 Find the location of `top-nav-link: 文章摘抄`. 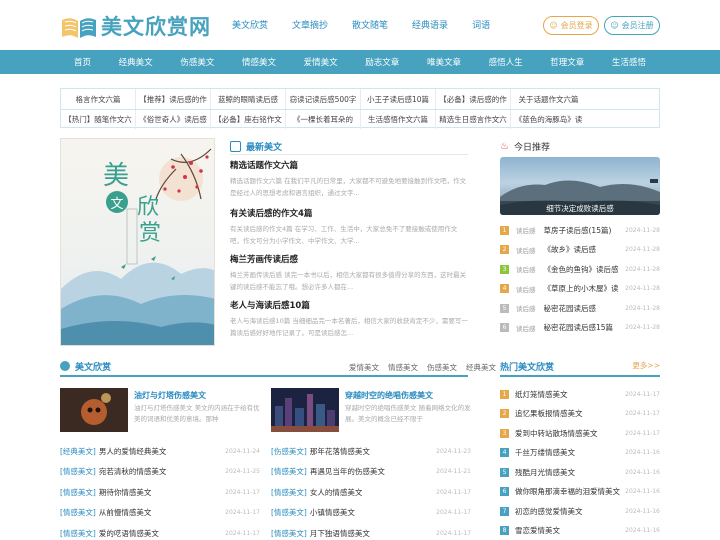

top-nav-link: 文章摘抄 is located at coordinates (310, 24).